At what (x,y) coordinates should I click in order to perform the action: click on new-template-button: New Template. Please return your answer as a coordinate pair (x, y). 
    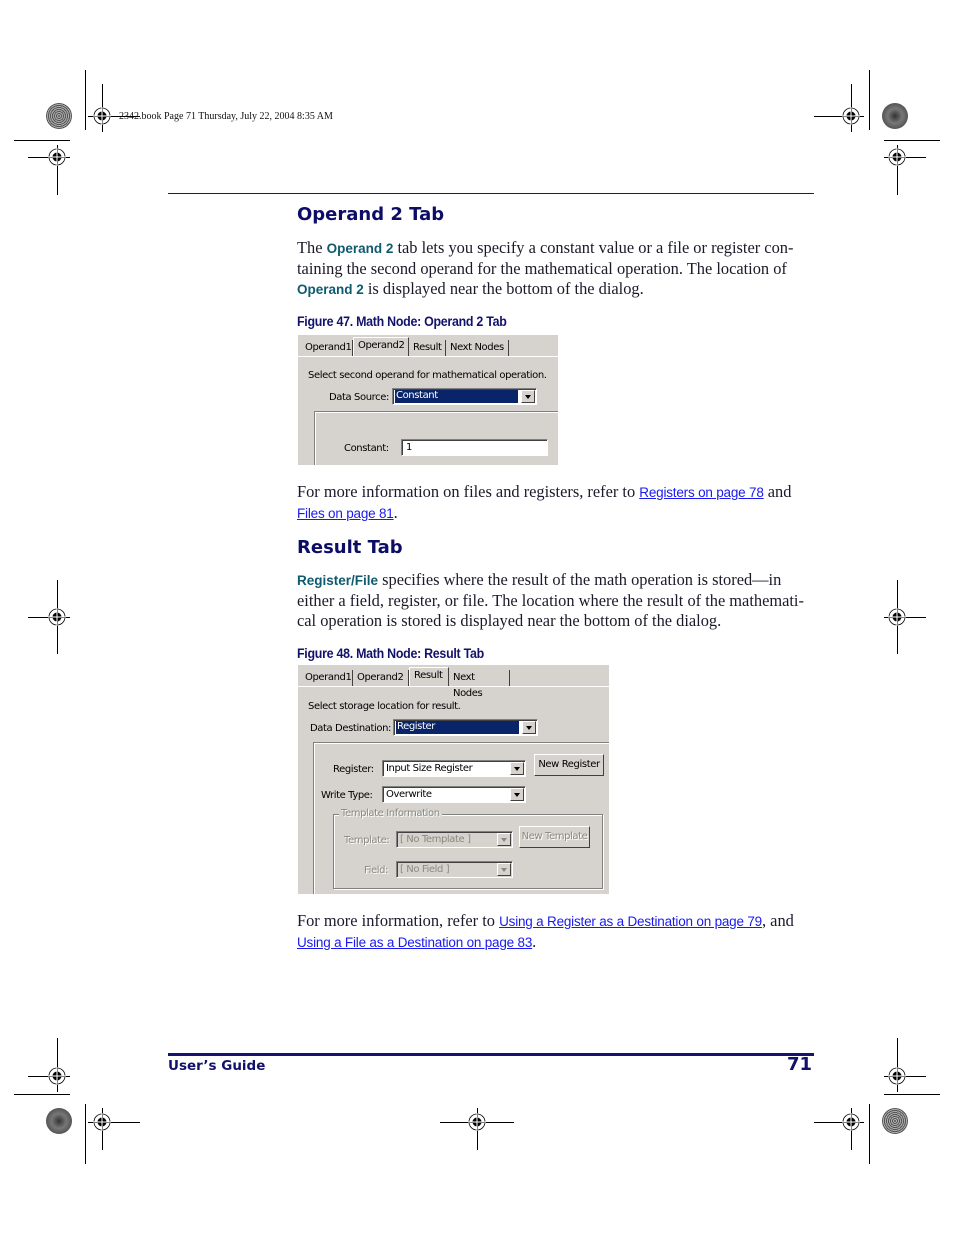
    Looking at the image, I should click on (554, 837).